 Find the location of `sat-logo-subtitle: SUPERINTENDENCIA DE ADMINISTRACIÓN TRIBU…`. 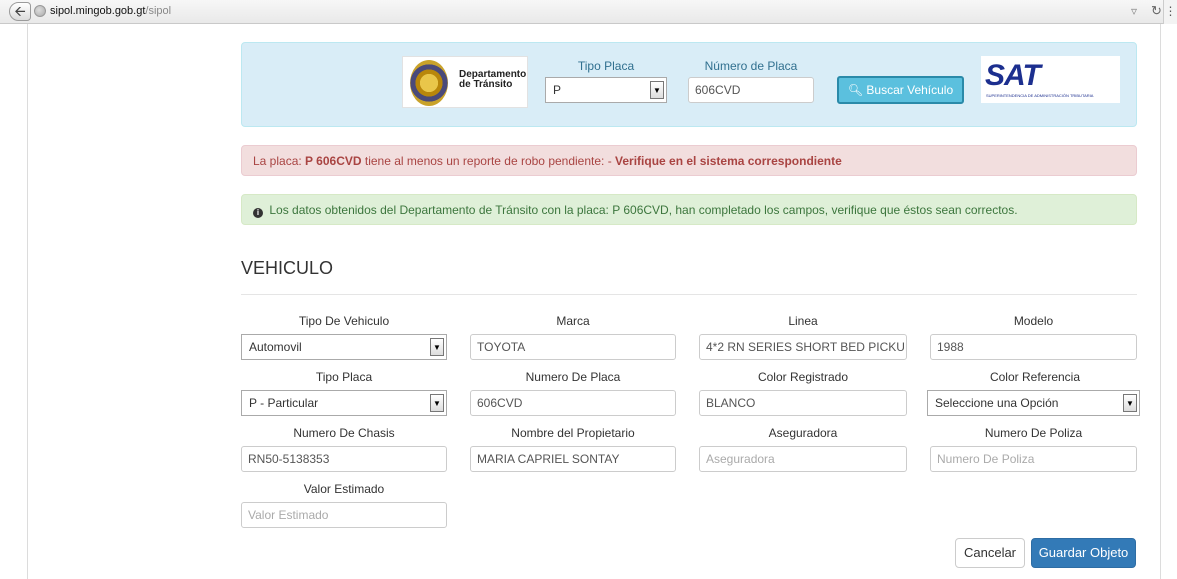

sat-logo-subtitle: SUPERINTENDENCIA DE ADMINISTRACIÓN TRIBU… is located at coordinates (1040, 95).